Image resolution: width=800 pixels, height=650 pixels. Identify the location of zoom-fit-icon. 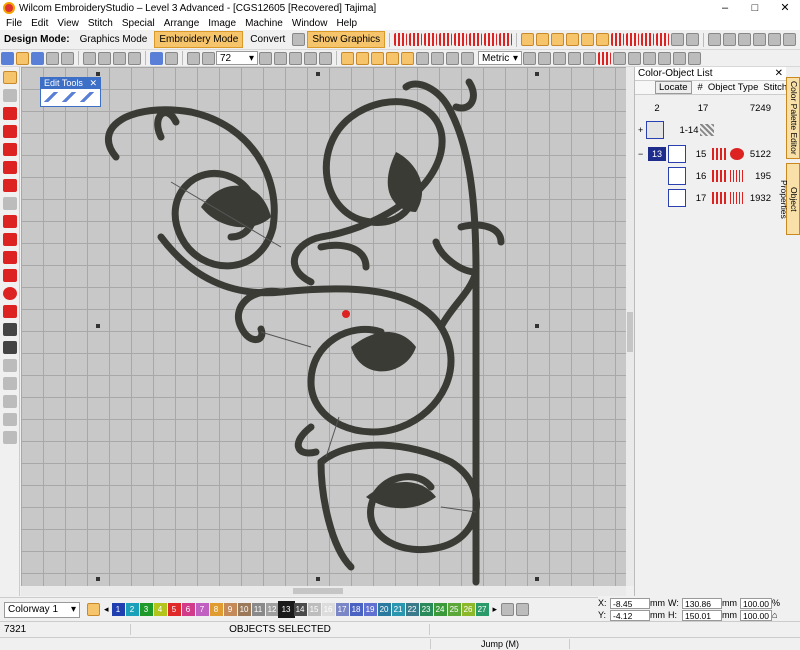
(208, 58).